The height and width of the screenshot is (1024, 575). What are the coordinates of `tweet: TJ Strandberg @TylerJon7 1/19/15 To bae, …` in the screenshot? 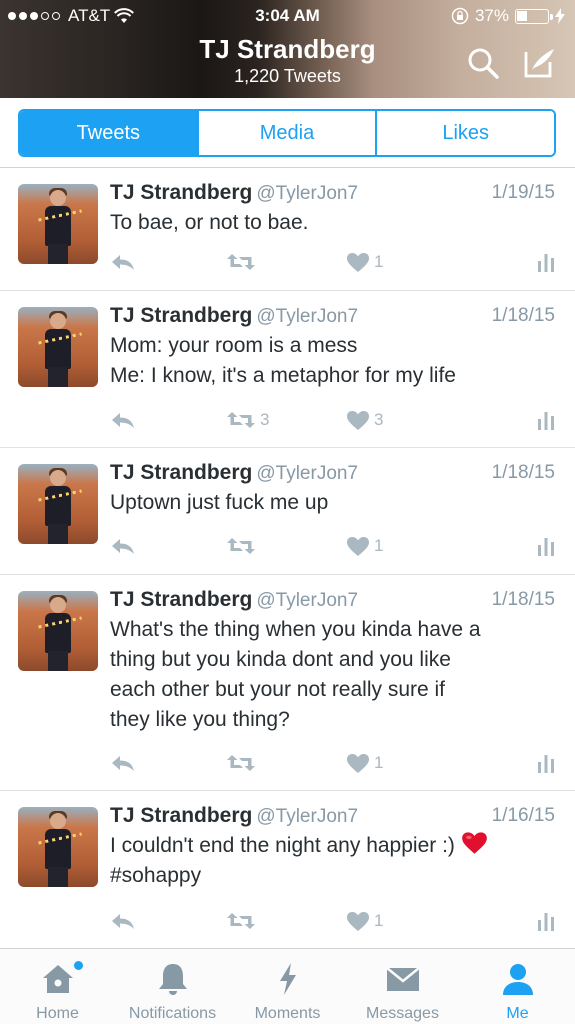 It's located at (287, 229).